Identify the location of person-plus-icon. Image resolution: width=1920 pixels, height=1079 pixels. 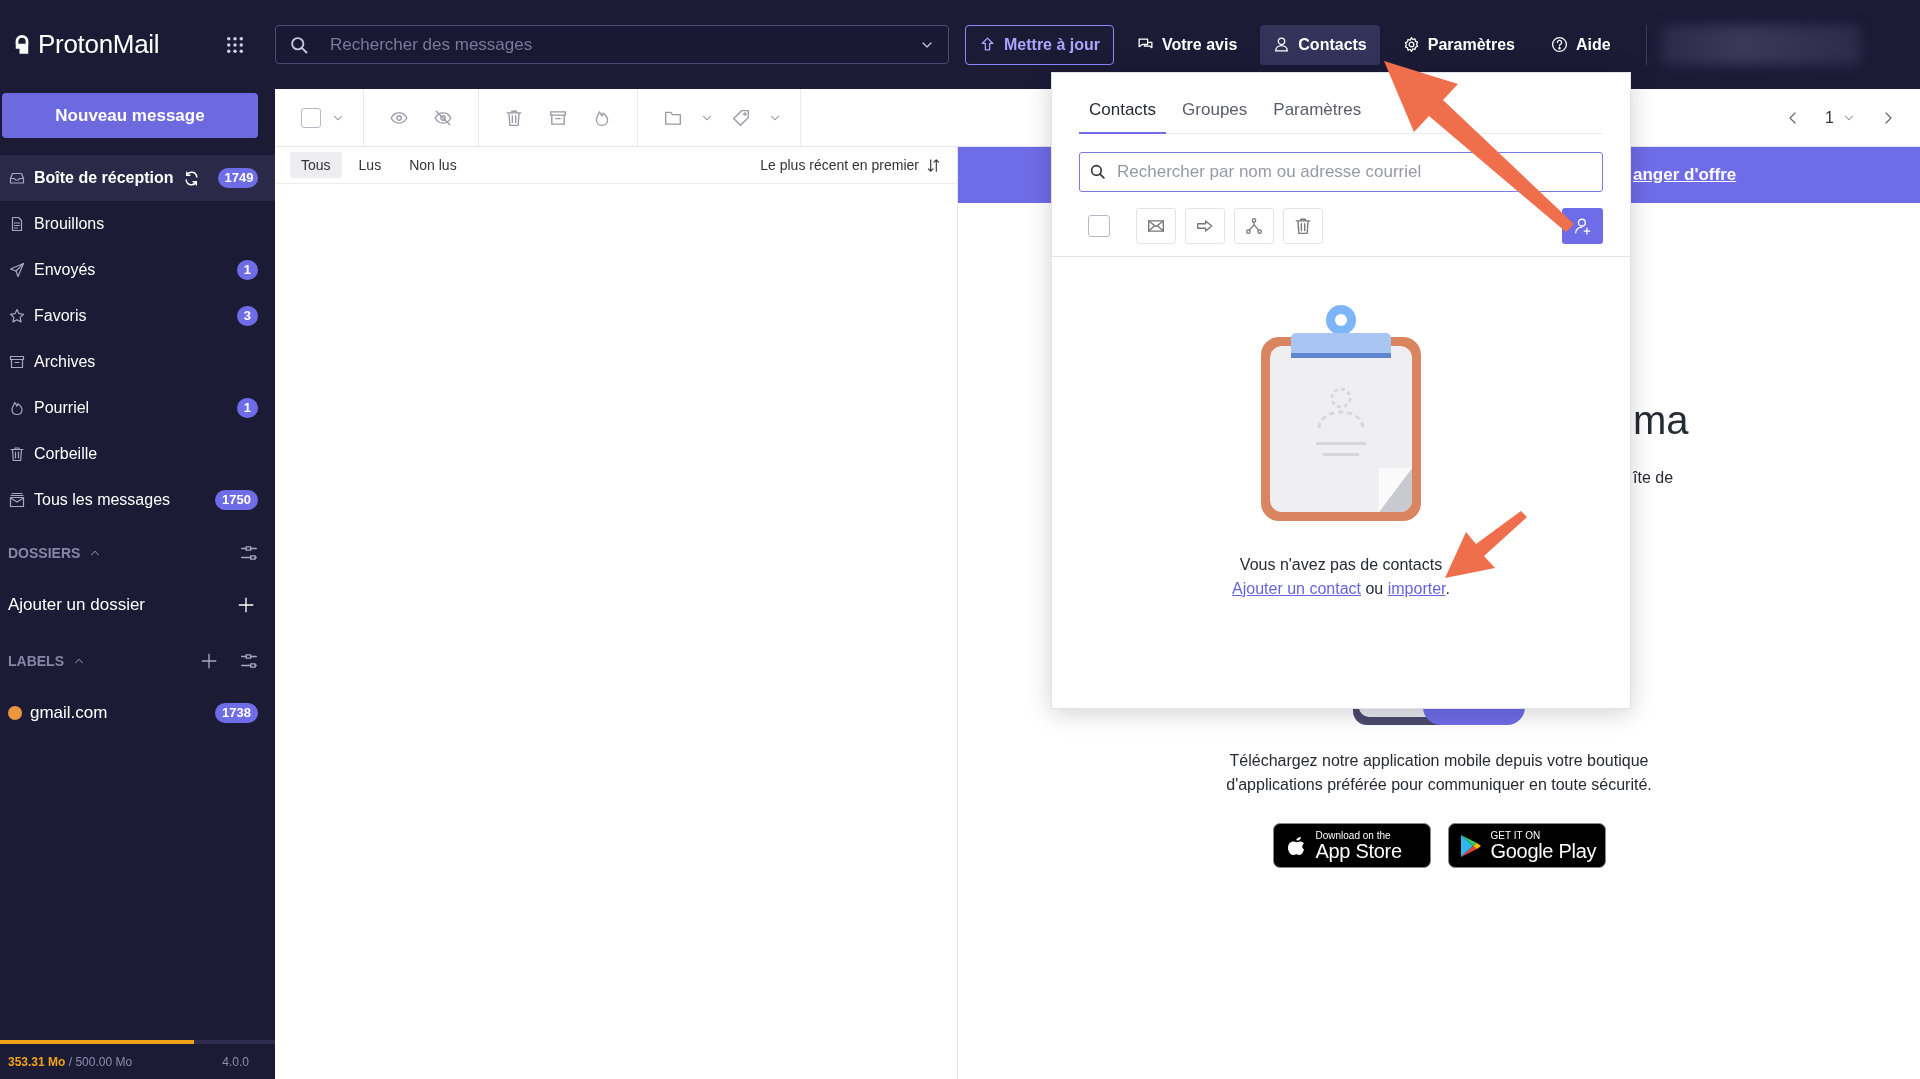
(1582, 226).